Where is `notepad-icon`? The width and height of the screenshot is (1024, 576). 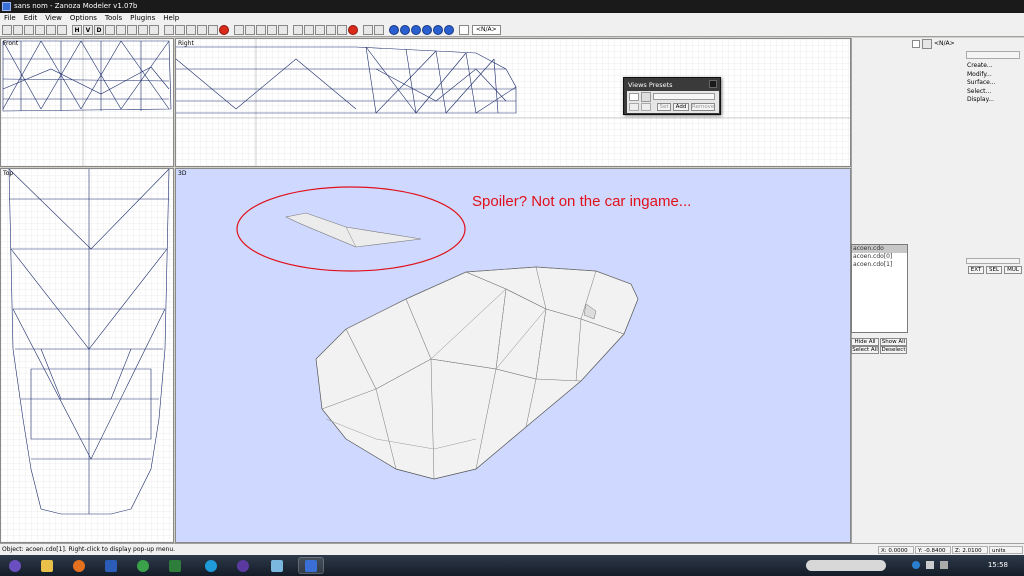 notepad-icon is located at coordinates (277, 565).